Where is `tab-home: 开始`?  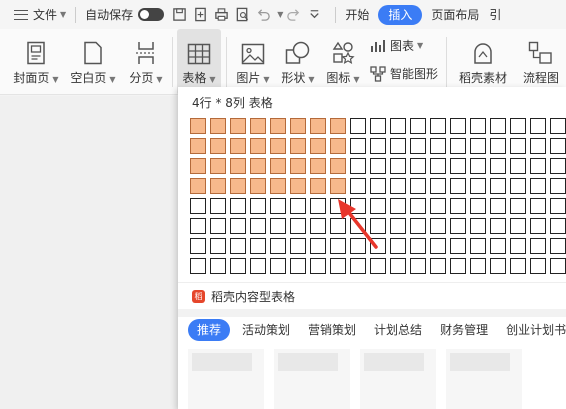 tab-home: 开始 is located at coordinates (357, 14).